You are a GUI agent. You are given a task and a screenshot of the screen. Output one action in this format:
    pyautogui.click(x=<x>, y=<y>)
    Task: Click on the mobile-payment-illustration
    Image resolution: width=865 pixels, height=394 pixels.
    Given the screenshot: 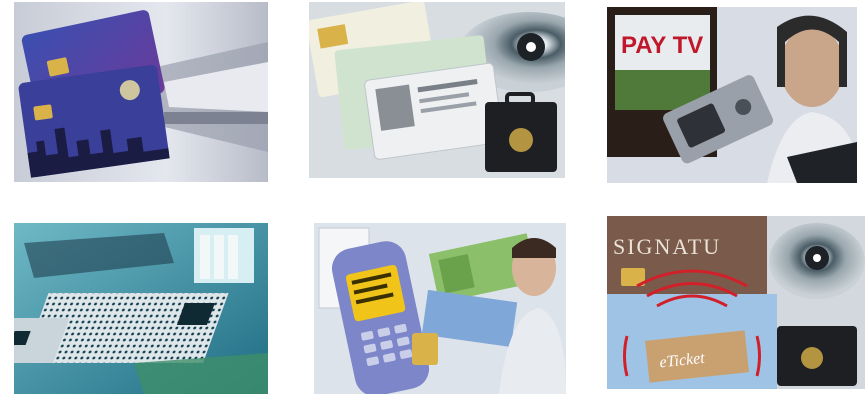 What is the action you would take?
    pyautogui.click(x=440, y=308)
    